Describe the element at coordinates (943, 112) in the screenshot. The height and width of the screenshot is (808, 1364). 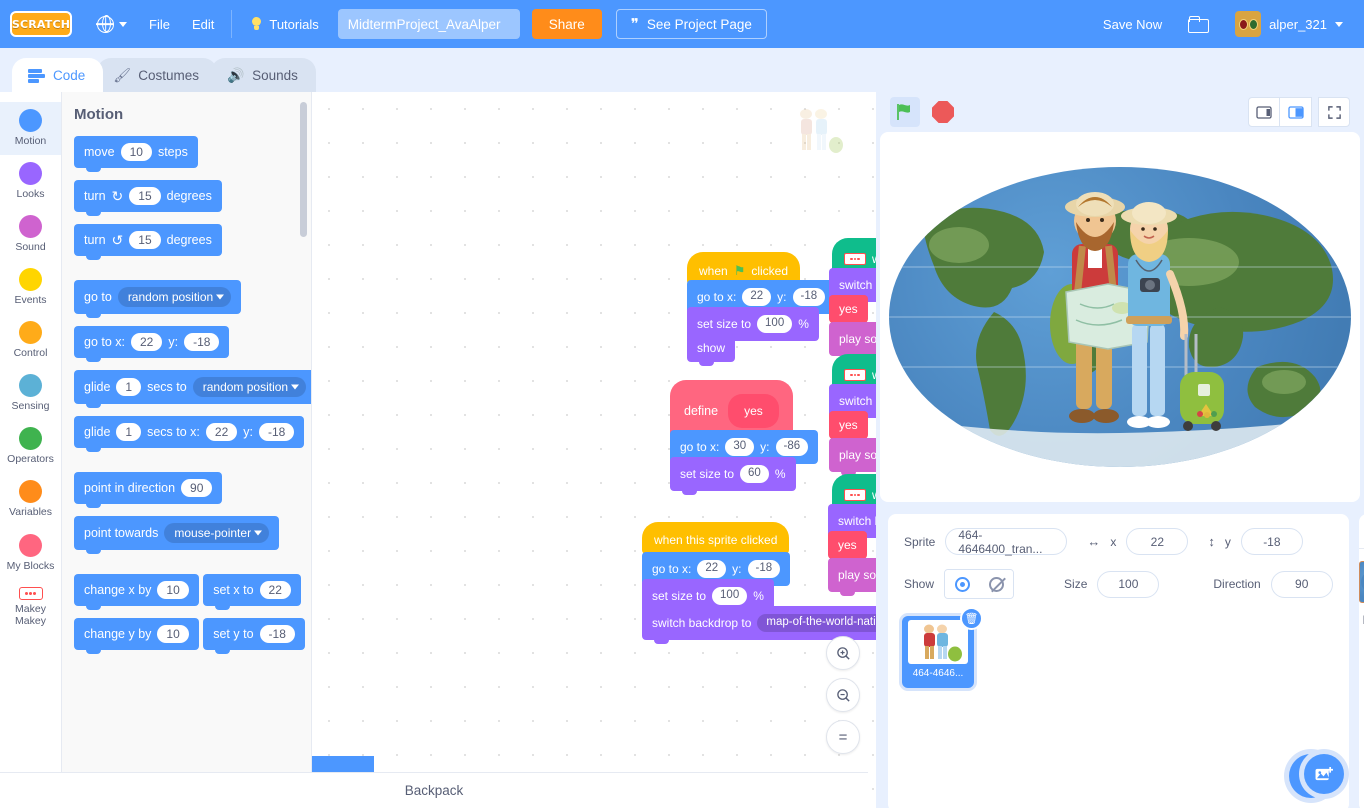
I see `stop-button` at that location.